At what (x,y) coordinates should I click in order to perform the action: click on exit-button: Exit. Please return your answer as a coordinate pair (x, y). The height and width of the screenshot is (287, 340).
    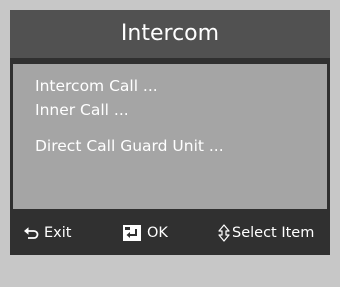
    Looking at the image, I should click on (47, 233).